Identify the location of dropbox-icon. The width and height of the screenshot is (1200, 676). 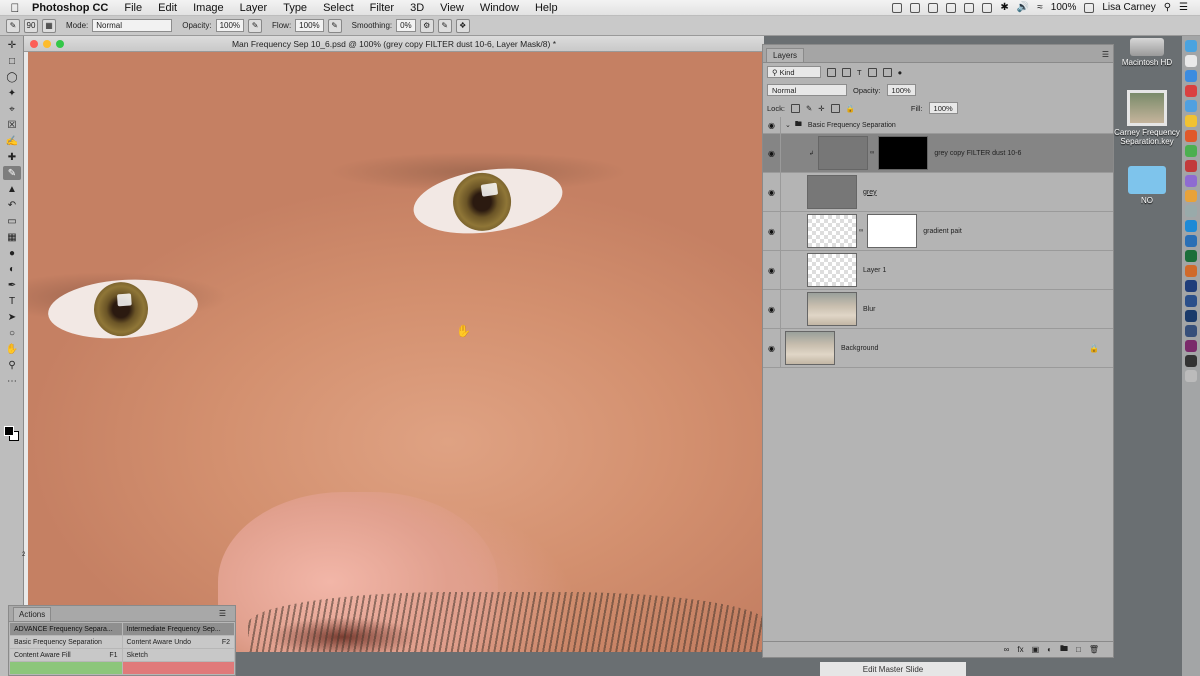
(915, 7).